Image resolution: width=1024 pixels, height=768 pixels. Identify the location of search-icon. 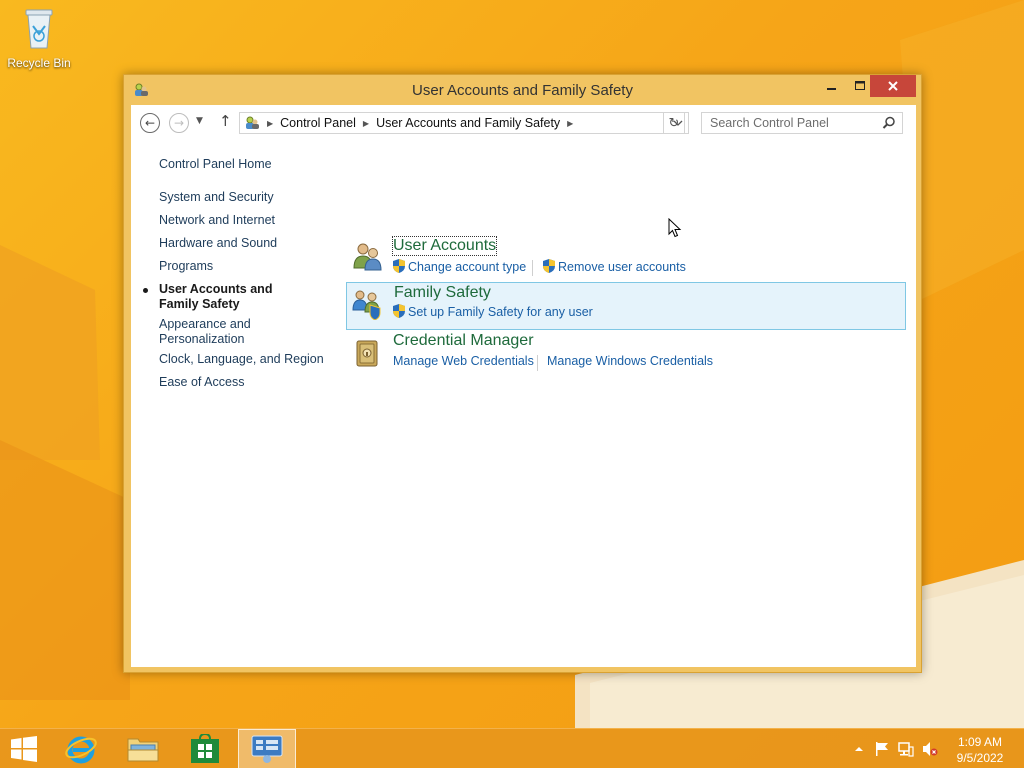
(889, 123).